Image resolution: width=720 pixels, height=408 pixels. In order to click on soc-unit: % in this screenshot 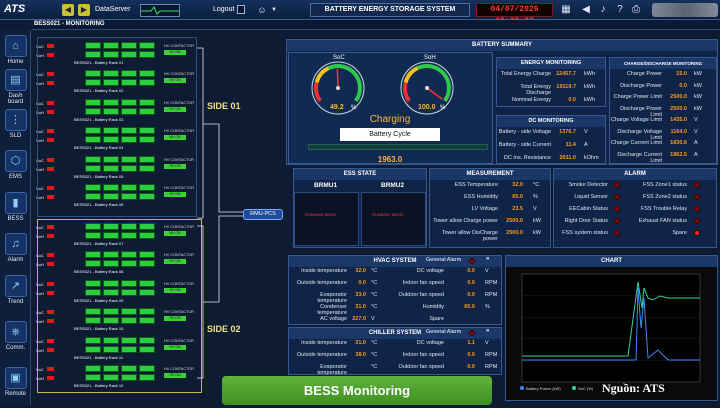, I will do `click(354, 108)`.